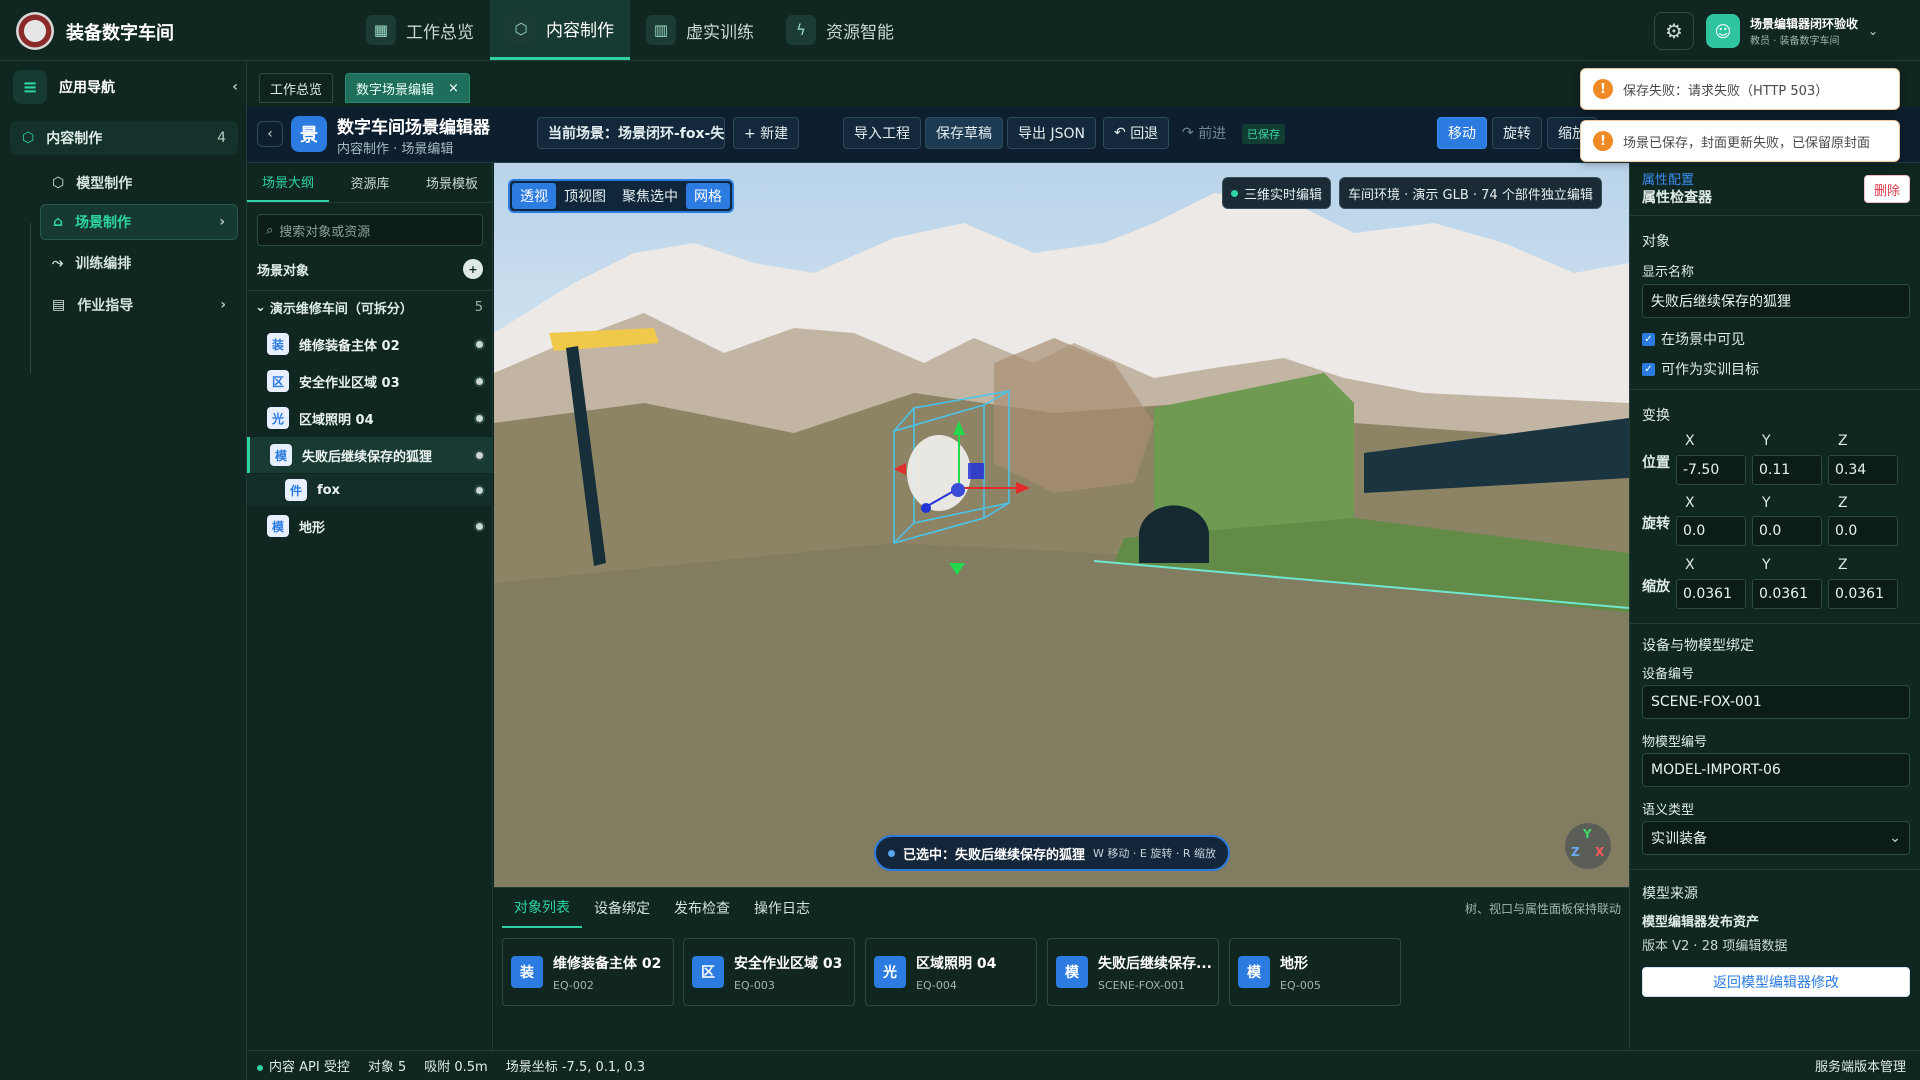 The image size is (1920, 1080). I want to click on menu-icon: ≡, so click(30, 87).